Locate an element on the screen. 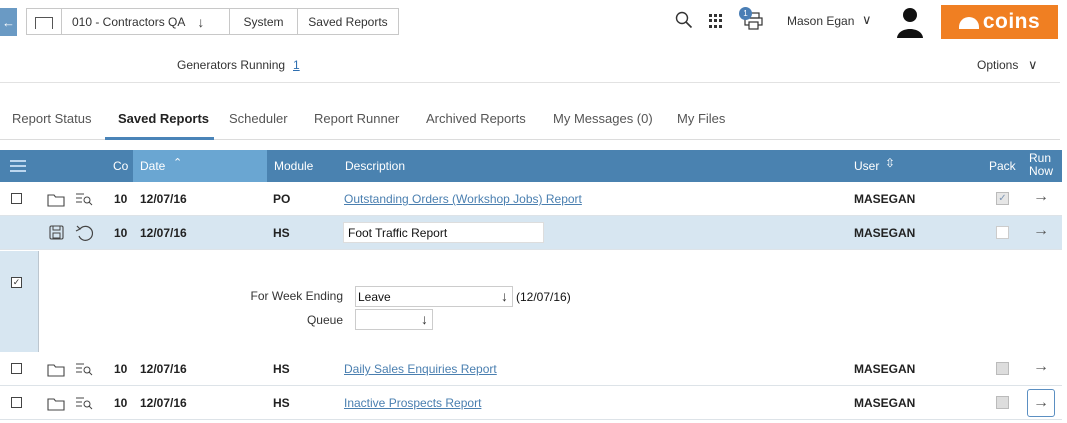 The image size is (1067, 423). column-header-module: Module is located at coordinates (293, 166).